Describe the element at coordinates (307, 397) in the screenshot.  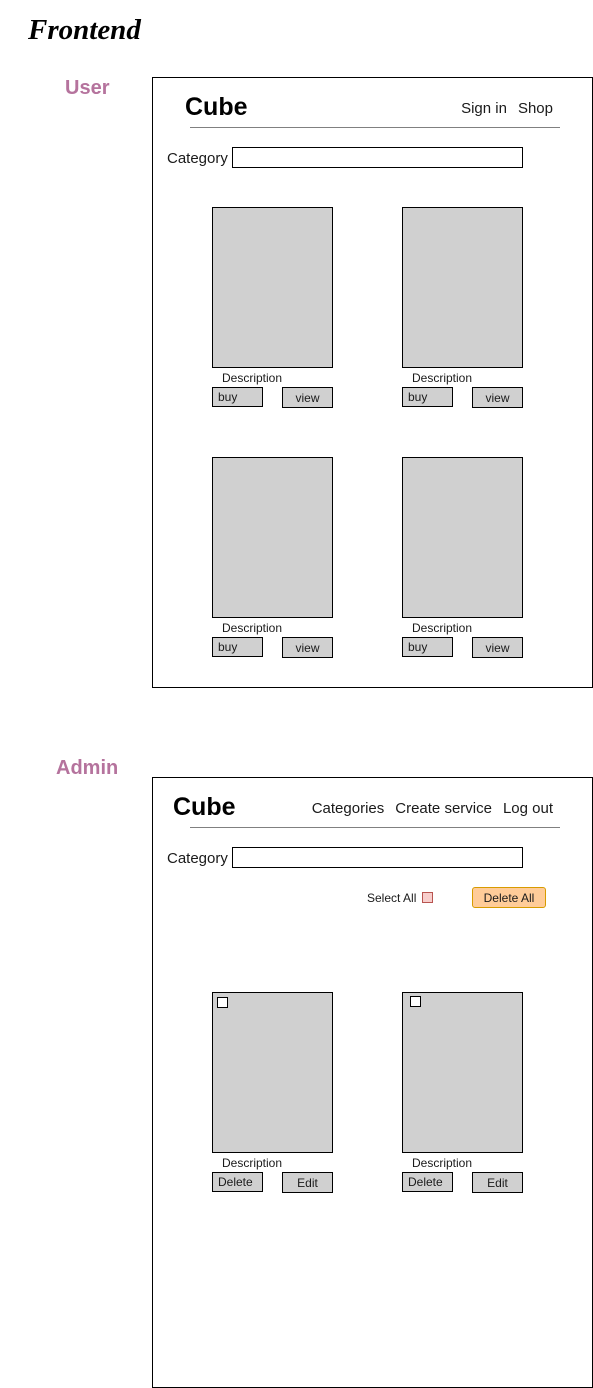
I see `user-card-1-view-button: view` at that location.